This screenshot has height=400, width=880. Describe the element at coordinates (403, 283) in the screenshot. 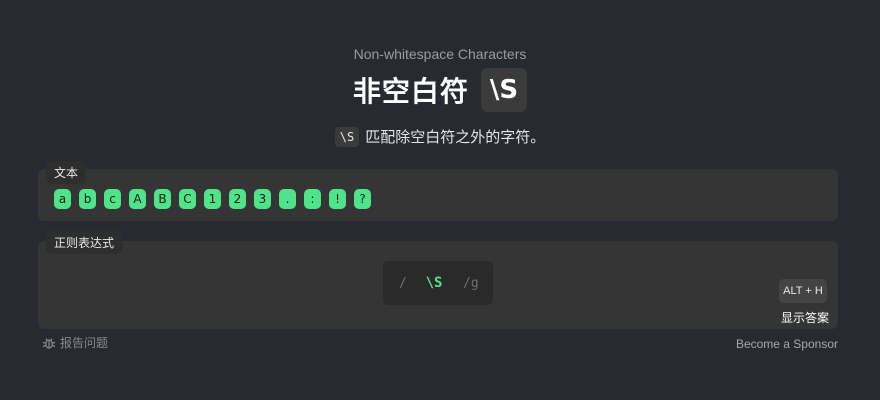

I see `regex-open-delimiter: /` at that location.